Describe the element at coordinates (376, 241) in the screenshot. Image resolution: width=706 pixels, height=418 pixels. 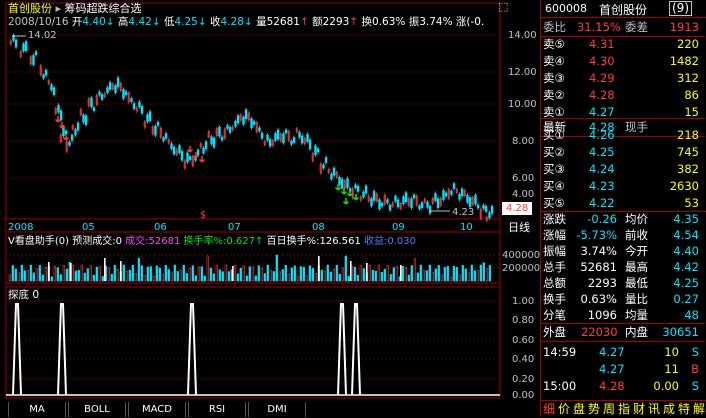
I see `income-label: 收益:` at that location.